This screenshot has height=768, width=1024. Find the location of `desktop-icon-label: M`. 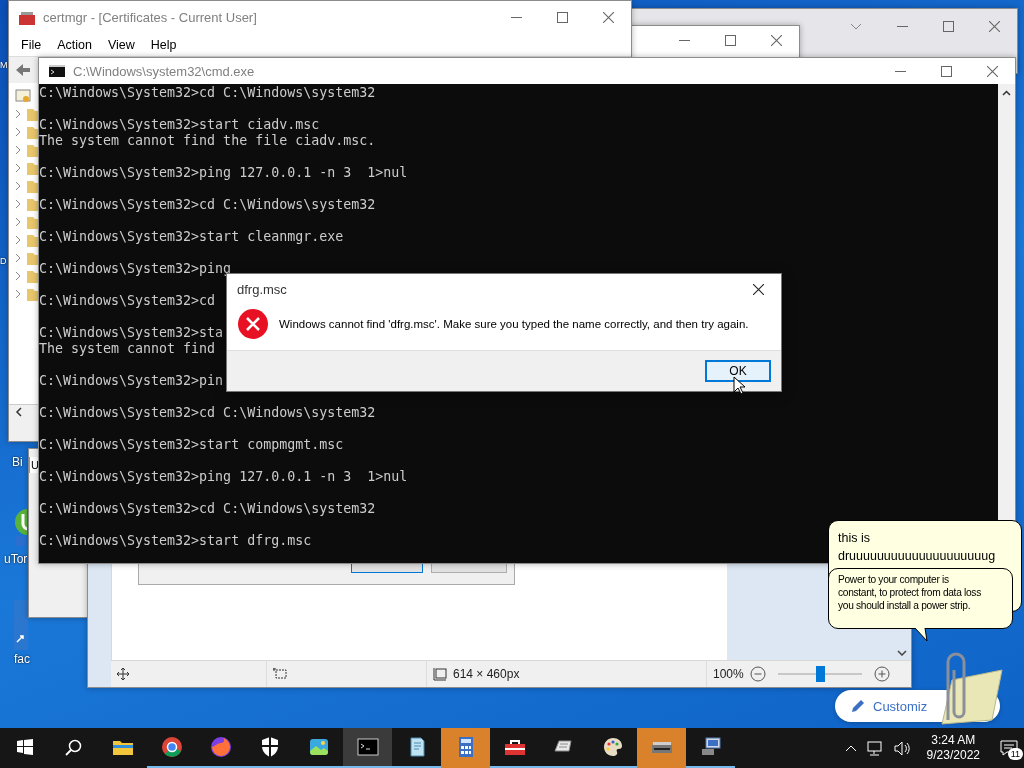

desktop-icon-label: M is located at coordinates (4, 65).